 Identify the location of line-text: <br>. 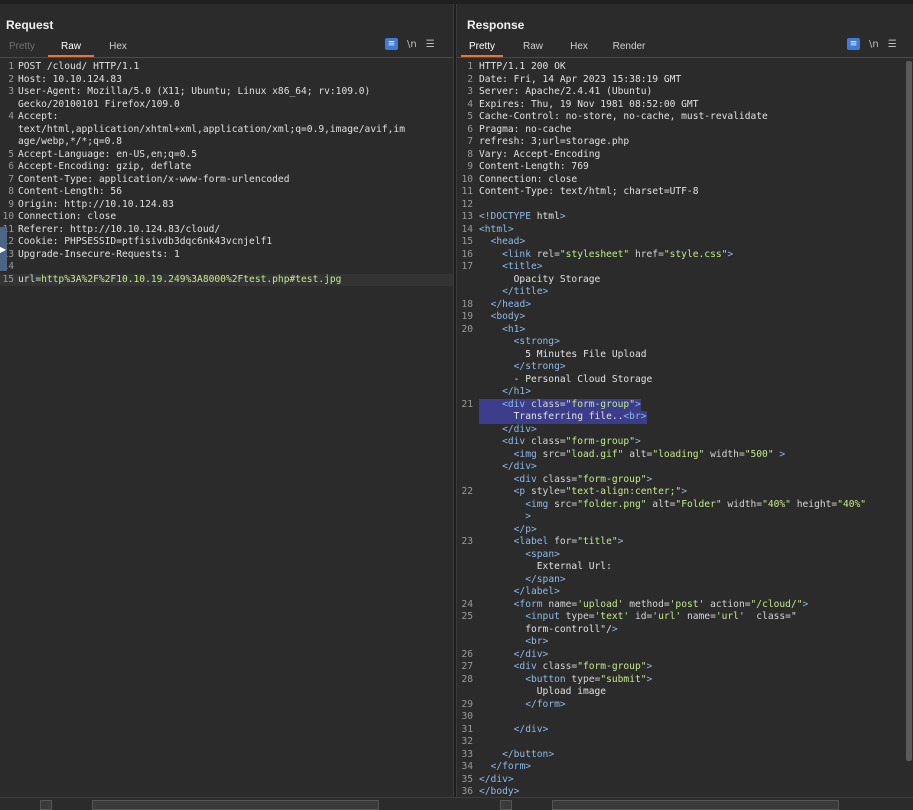
(537, 641).